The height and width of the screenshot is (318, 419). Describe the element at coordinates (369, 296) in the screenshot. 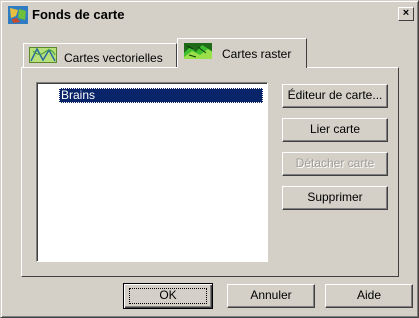

I see `help-button: Aide` at that location.